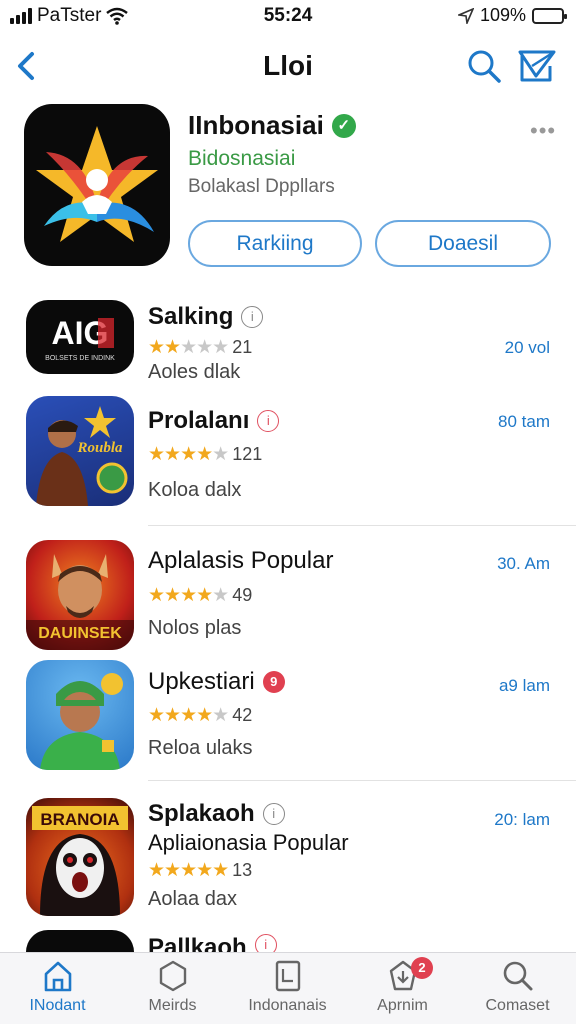 This screenshot has width=576, height=1024. What do you see at coordinates (402, 989) in the screenshot?
I see `tab-updates: 2 Aprnim` at bounding box center [402, 989].